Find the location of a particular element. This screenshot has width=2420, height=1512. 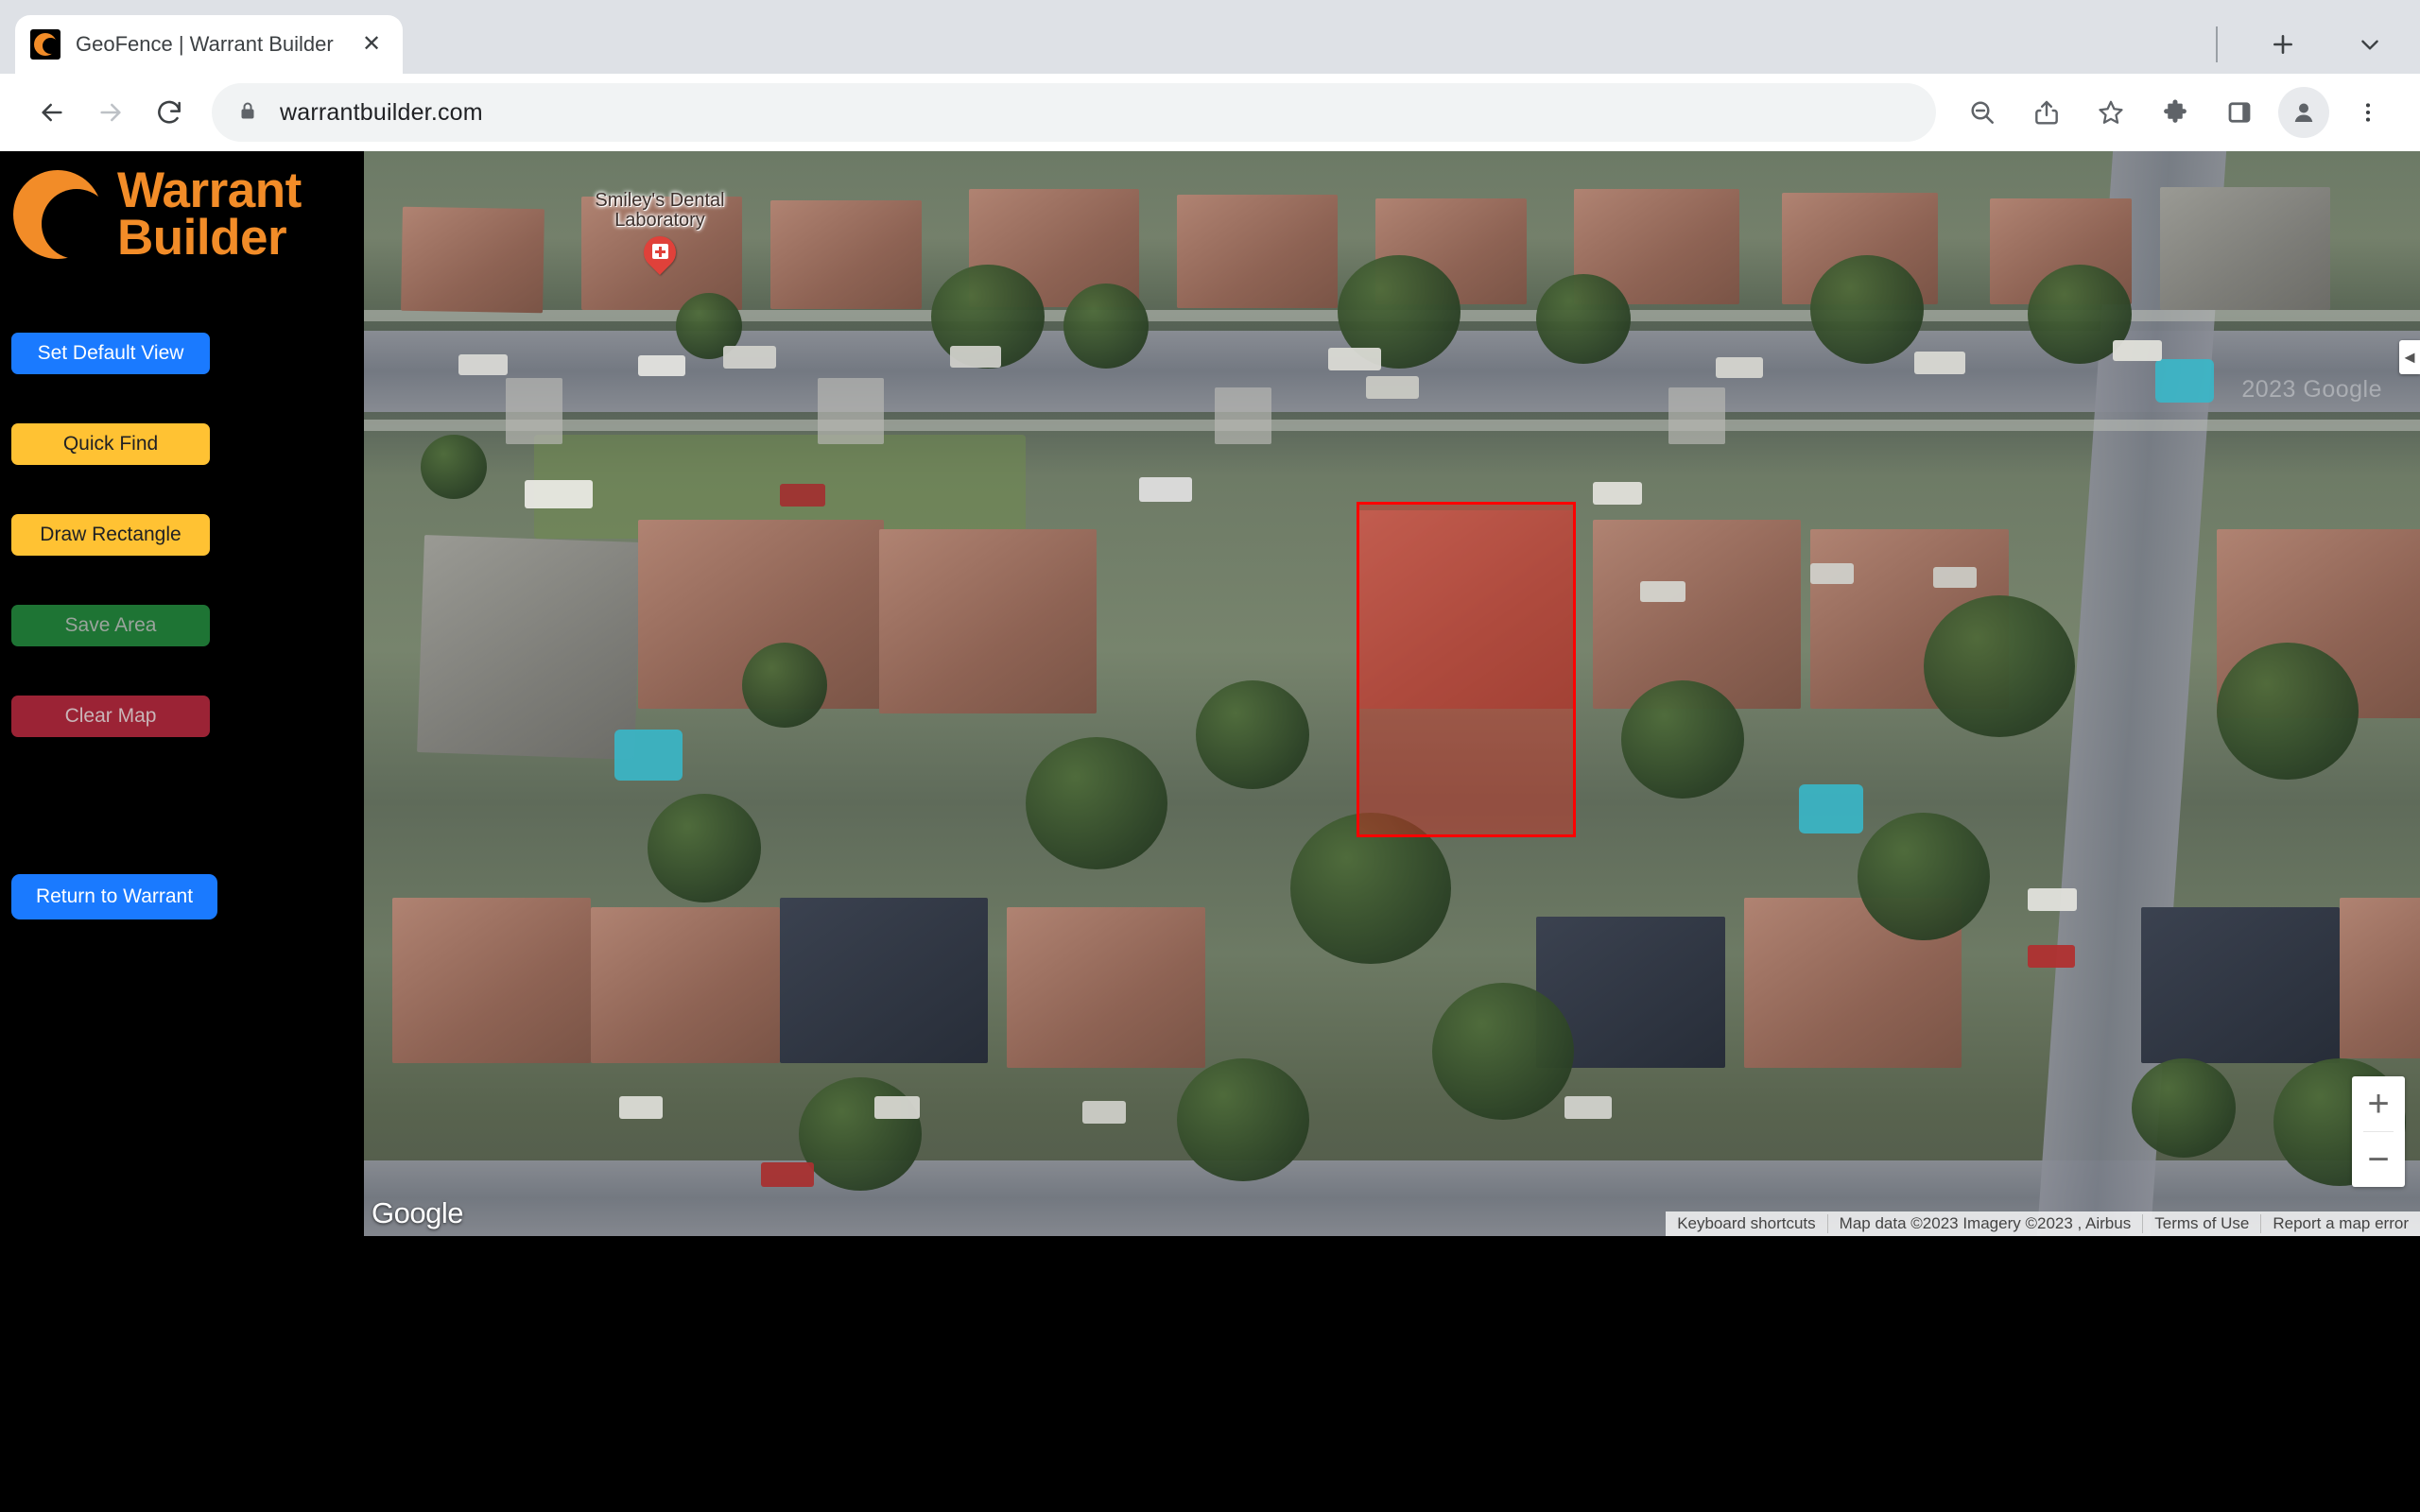

tab-title: GeoFence | Warrant Builder is located at coordinates (205, 44).